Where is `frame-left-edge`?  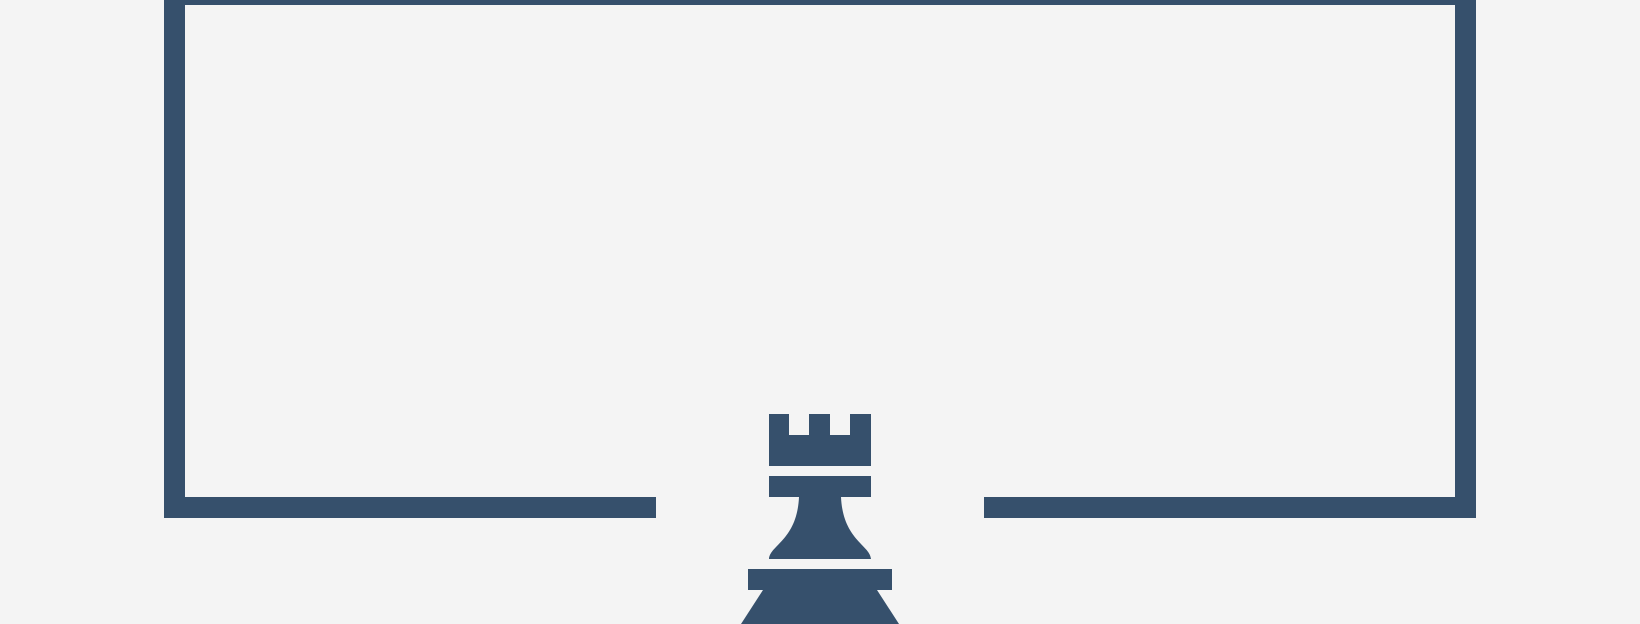
frame-left-edge is located at coordinates (174, 259).